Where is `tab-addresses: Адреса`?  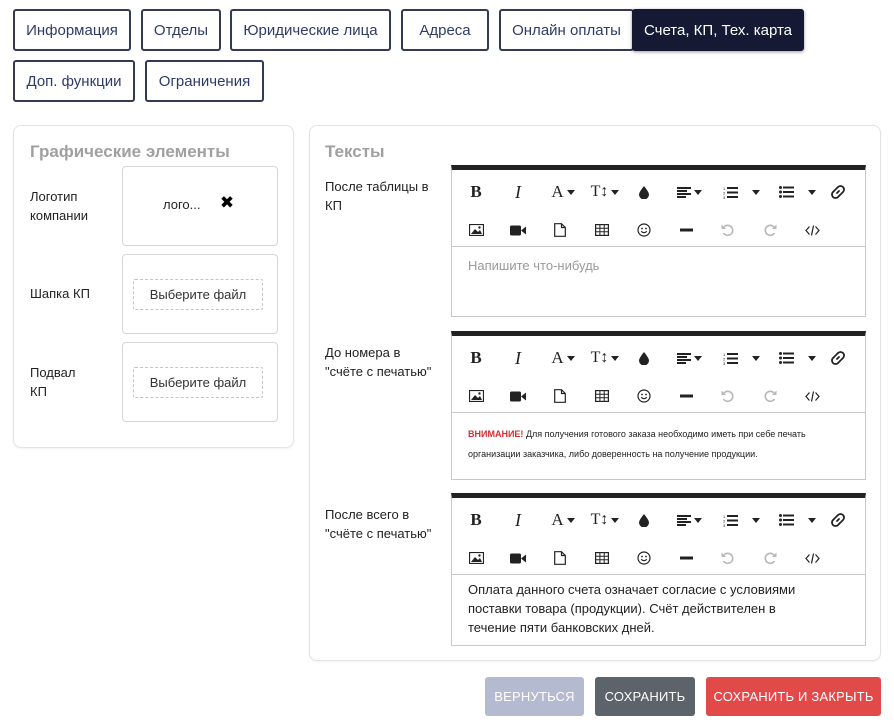
tab-addresses: Адреса is located at coordinates (445, 30).